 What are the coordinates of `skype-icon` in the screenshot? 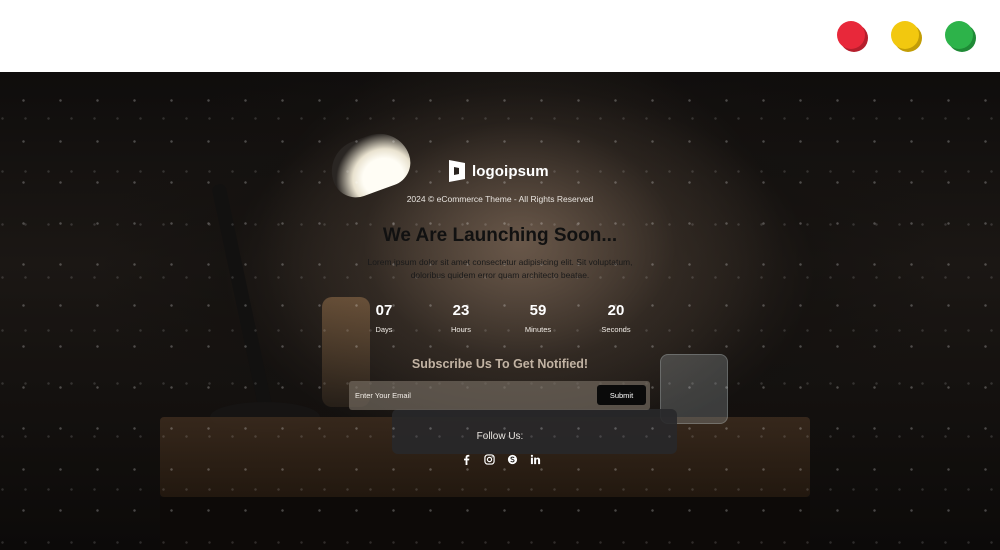 It's located at (513, 459).